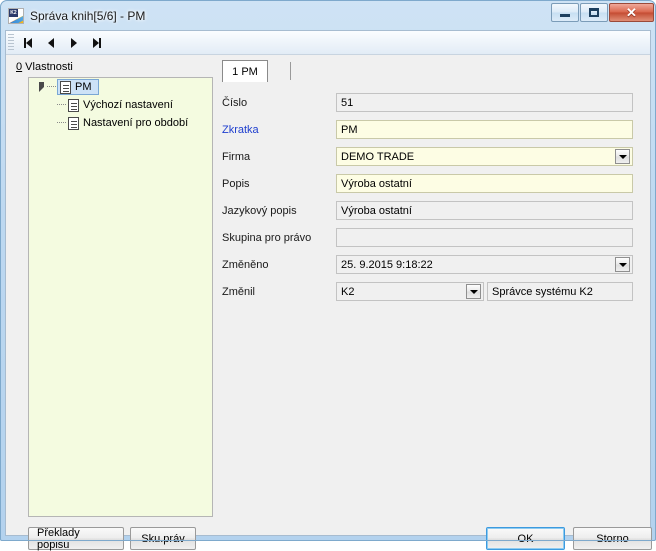  I want to click on field-cislo-value: 51, so click(347, 102).